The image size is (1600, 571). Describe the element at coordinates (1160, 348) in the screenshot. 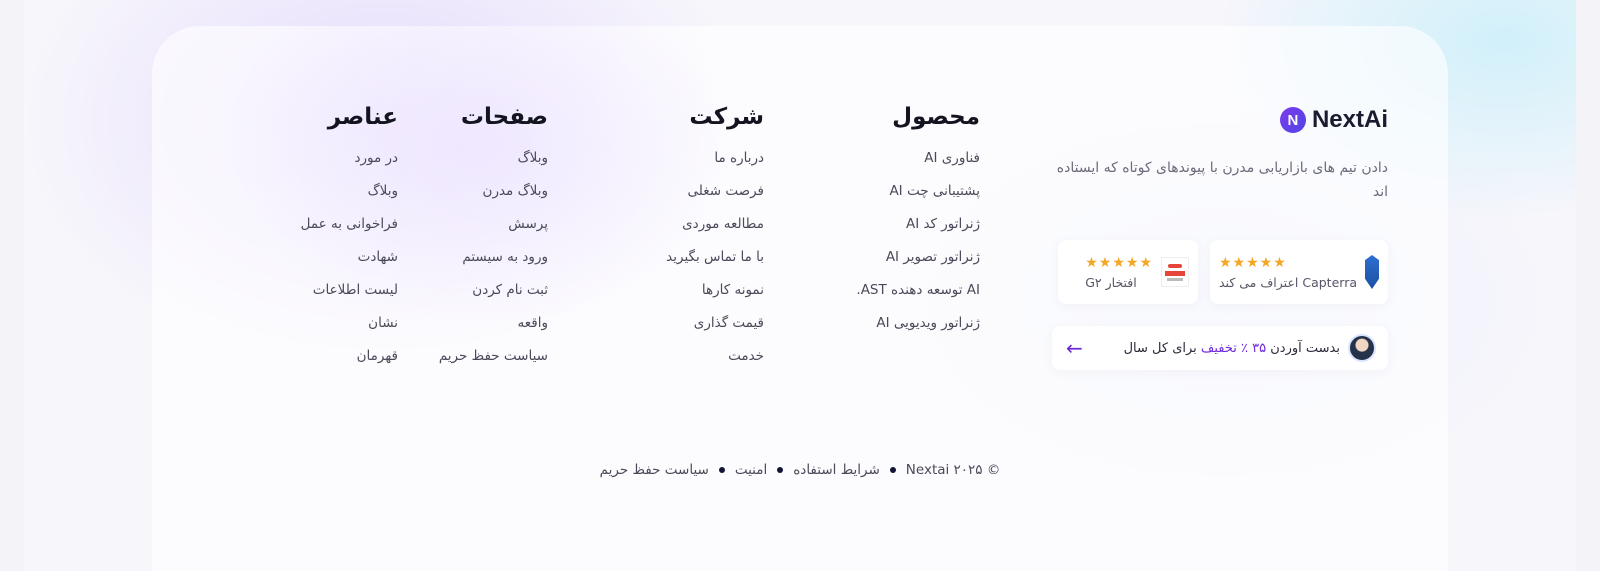

I see `promo-suffix: برای کل سال` at that location.